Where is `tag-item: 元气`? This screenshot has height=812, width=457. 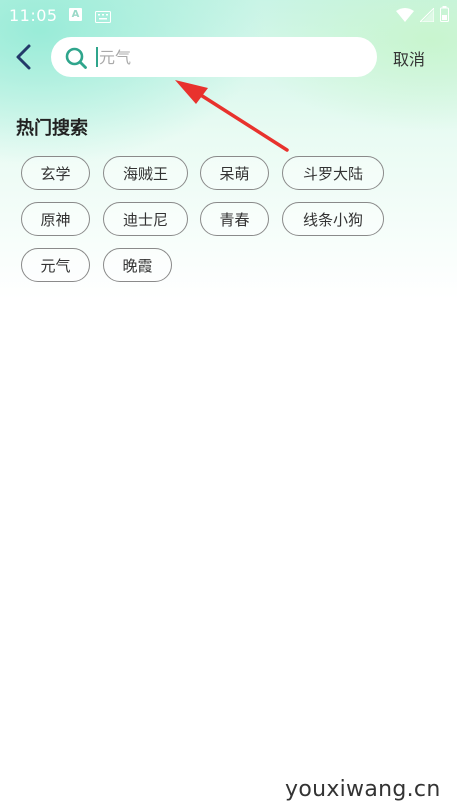
tag-item: 元气 is located at coordinates (55, 265).